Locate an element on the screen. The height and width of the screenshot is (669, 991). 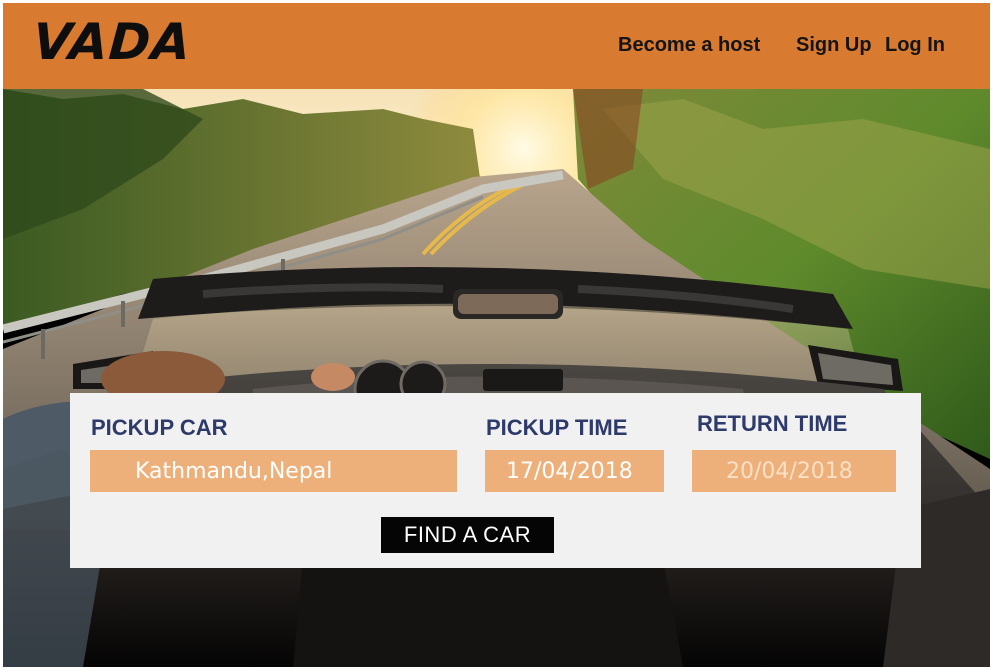
logo: VADA is located at coordinates (112, 42).